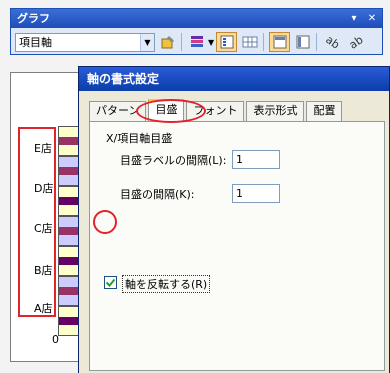  I want to click on data-table-button, so click(249, 42).